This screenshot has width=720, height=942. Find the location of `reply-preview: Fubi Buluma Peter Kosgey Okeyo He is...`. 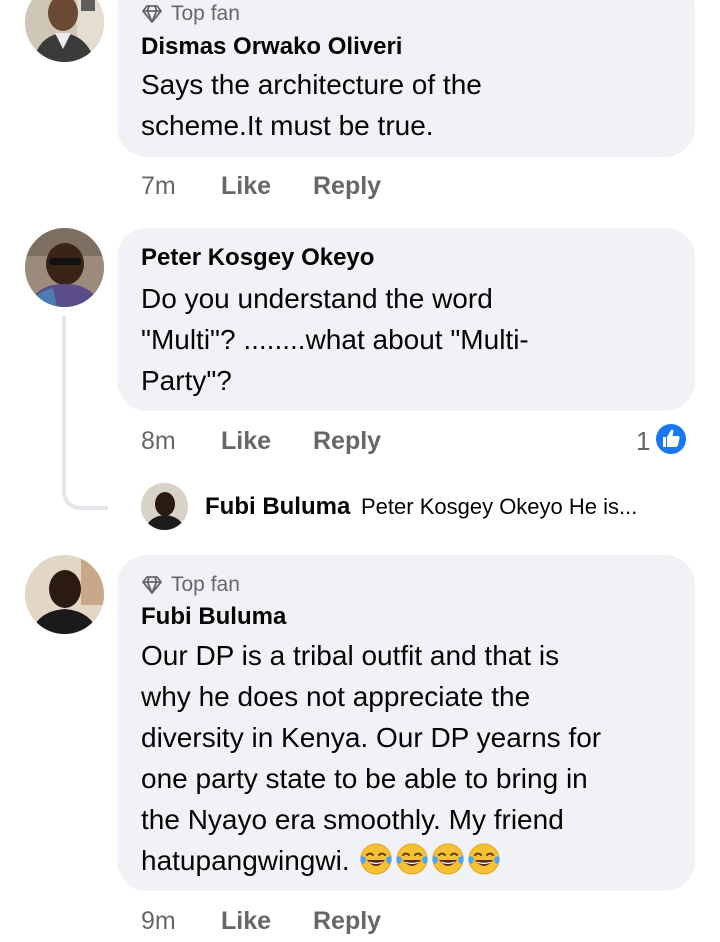

reply-preview: Fubi Buluma Peter Kosgey Okeyo He is... is located at coordinates (421, 507).